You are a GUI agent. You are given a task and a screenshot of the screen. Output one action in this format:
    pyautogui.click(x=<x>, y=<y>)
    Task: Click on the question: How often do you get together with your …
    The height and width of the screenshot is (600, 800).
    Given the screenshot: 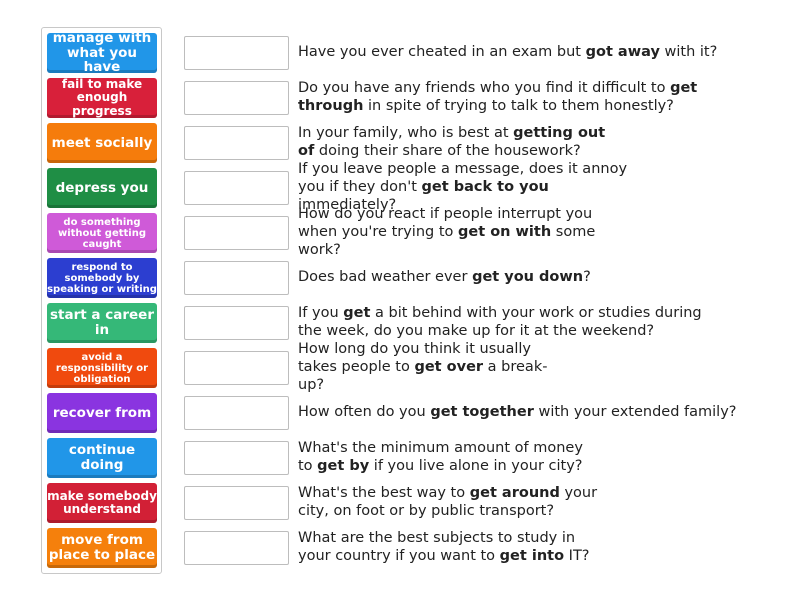 What is the action you would take?
    pyautogui.click(x=533, y=412)
    